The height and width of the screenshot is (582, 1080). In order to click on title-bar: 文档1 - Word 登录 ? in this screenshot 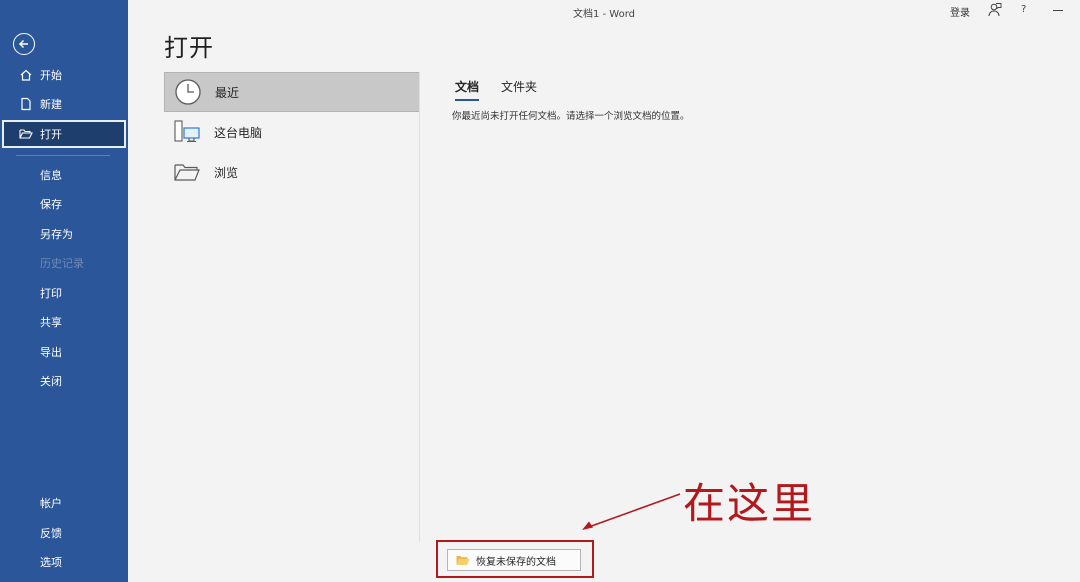, I will do `click(604, 11)`.